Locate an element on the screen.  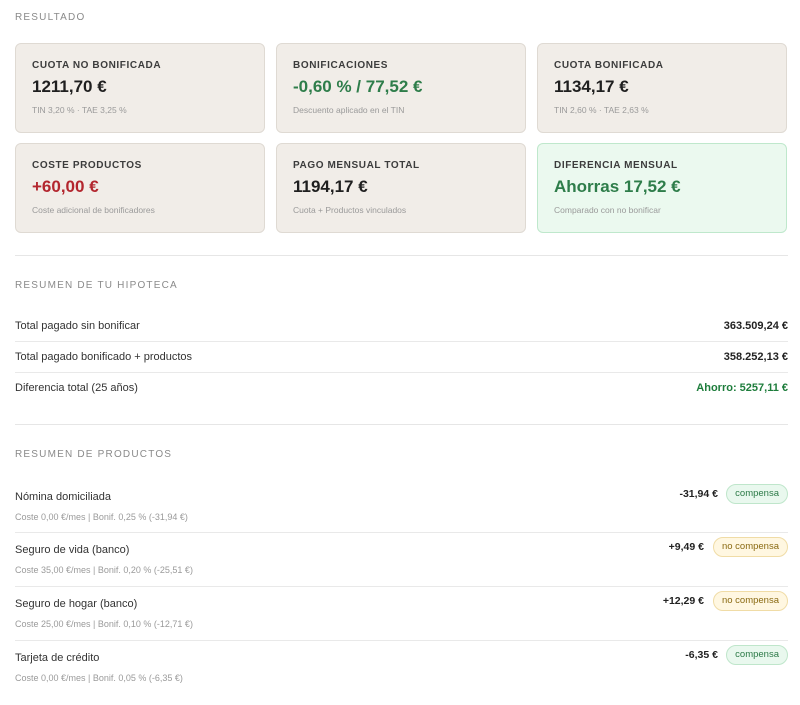
card-sub: TIN 3,20 % · TAE 3,25 % is located at coordinates (79, 110).